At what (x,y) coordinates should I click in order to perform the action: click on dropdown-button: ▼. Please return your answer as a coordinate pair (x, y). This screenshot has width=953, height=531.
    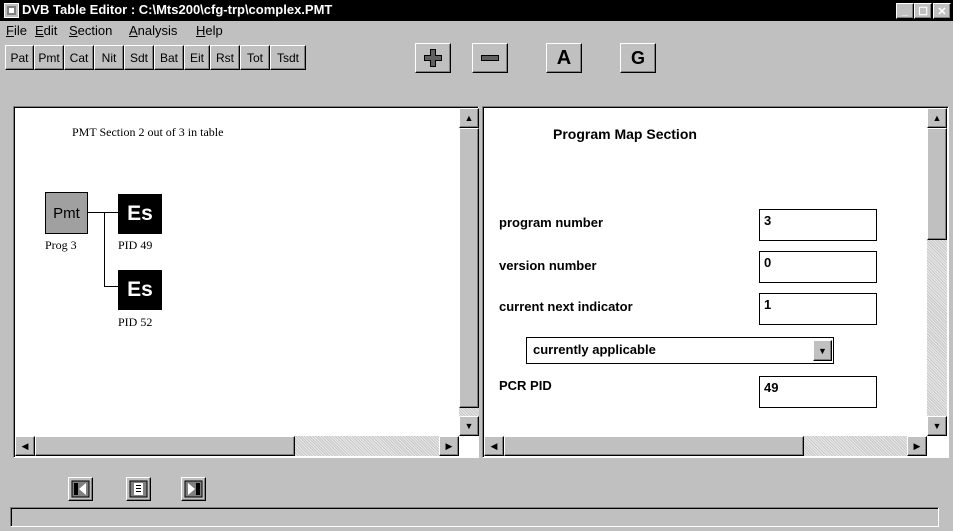
    Looking at the image, I should click on (822, 350).